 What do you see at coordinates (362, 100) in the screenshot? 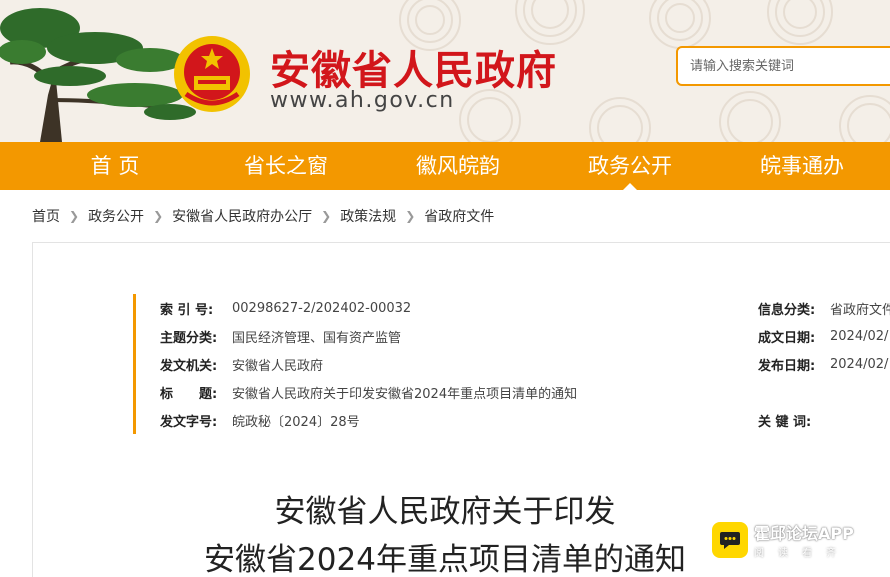
I see `site-domain: www.ah.gov.cn` at bounding box center [362, 100].